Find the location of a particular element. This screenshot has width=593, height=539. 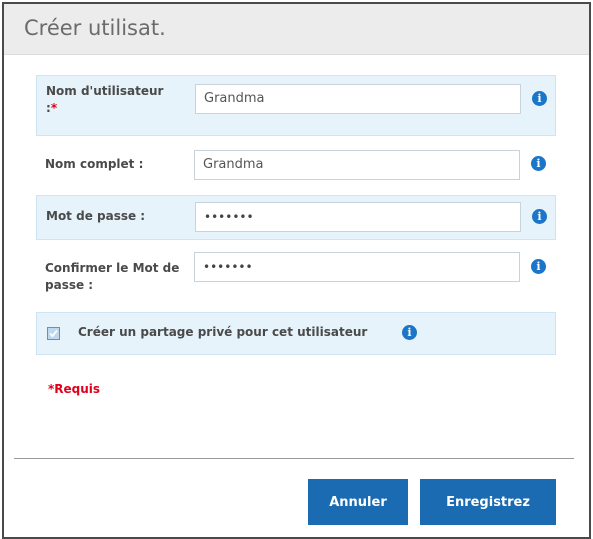

checkmark-icon is located at coordinates (53, 333).